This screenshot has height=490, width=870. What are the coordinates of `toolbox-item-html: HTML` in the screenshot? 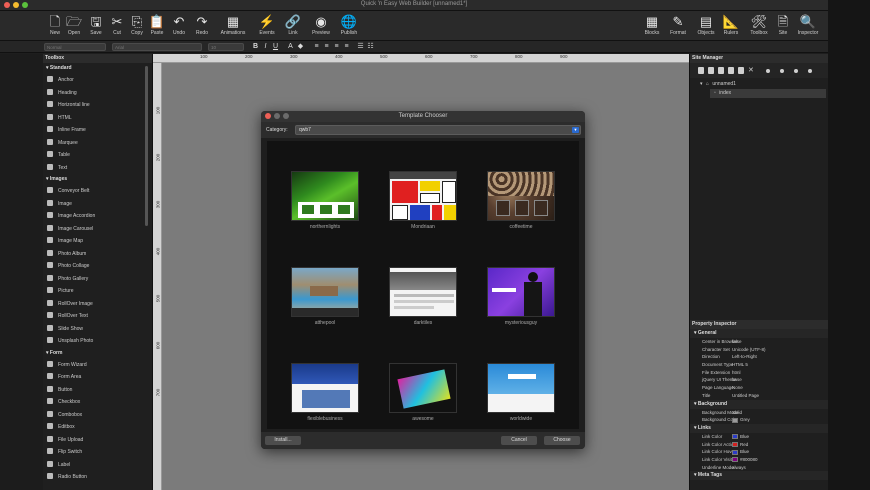 It's located at (97, 118).